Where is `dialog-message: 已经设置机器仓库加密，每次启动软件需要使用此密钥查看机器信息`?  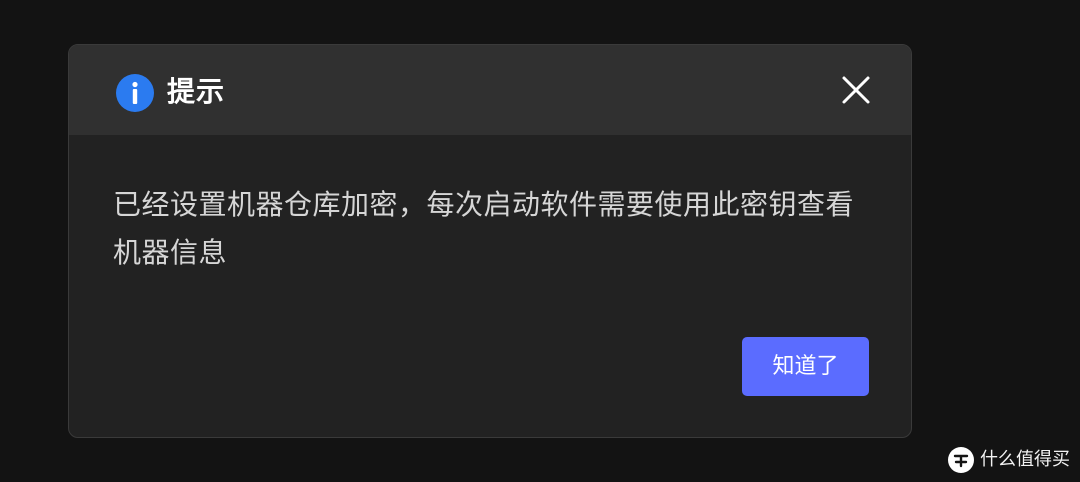 dialog-message: 已经设置机器仓库加密，每次启动软件需要使用此密钥查看机器信息 is located at coordinates (484, 228).